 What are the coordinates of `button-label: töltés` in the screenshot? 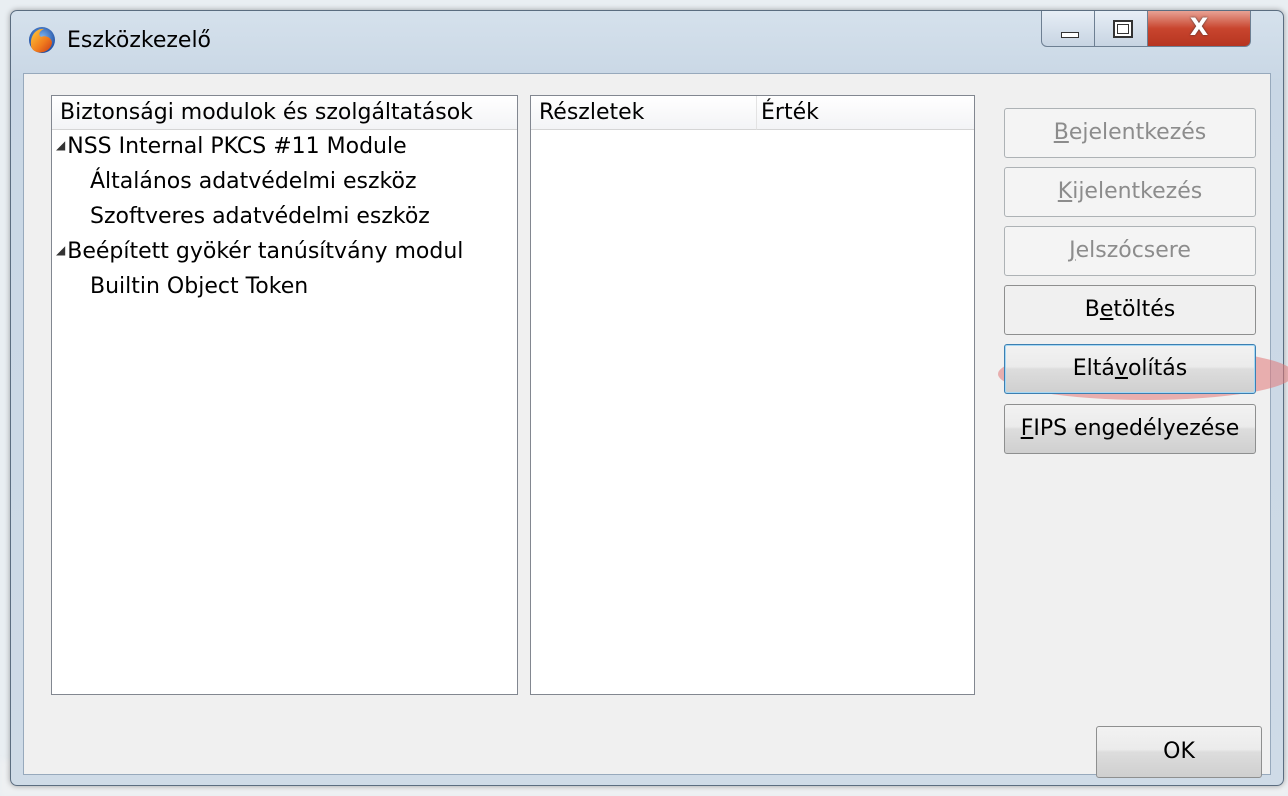 It's located at (1144, 309).